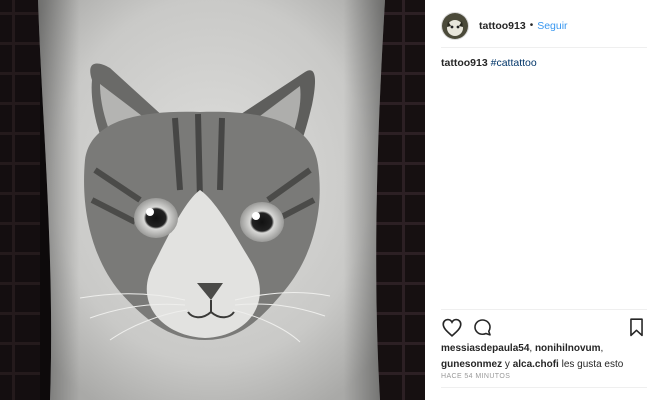  Describe the element at coordinates (536, 364) in the screenshot. I see `like-user: alca.chofi` at that location.